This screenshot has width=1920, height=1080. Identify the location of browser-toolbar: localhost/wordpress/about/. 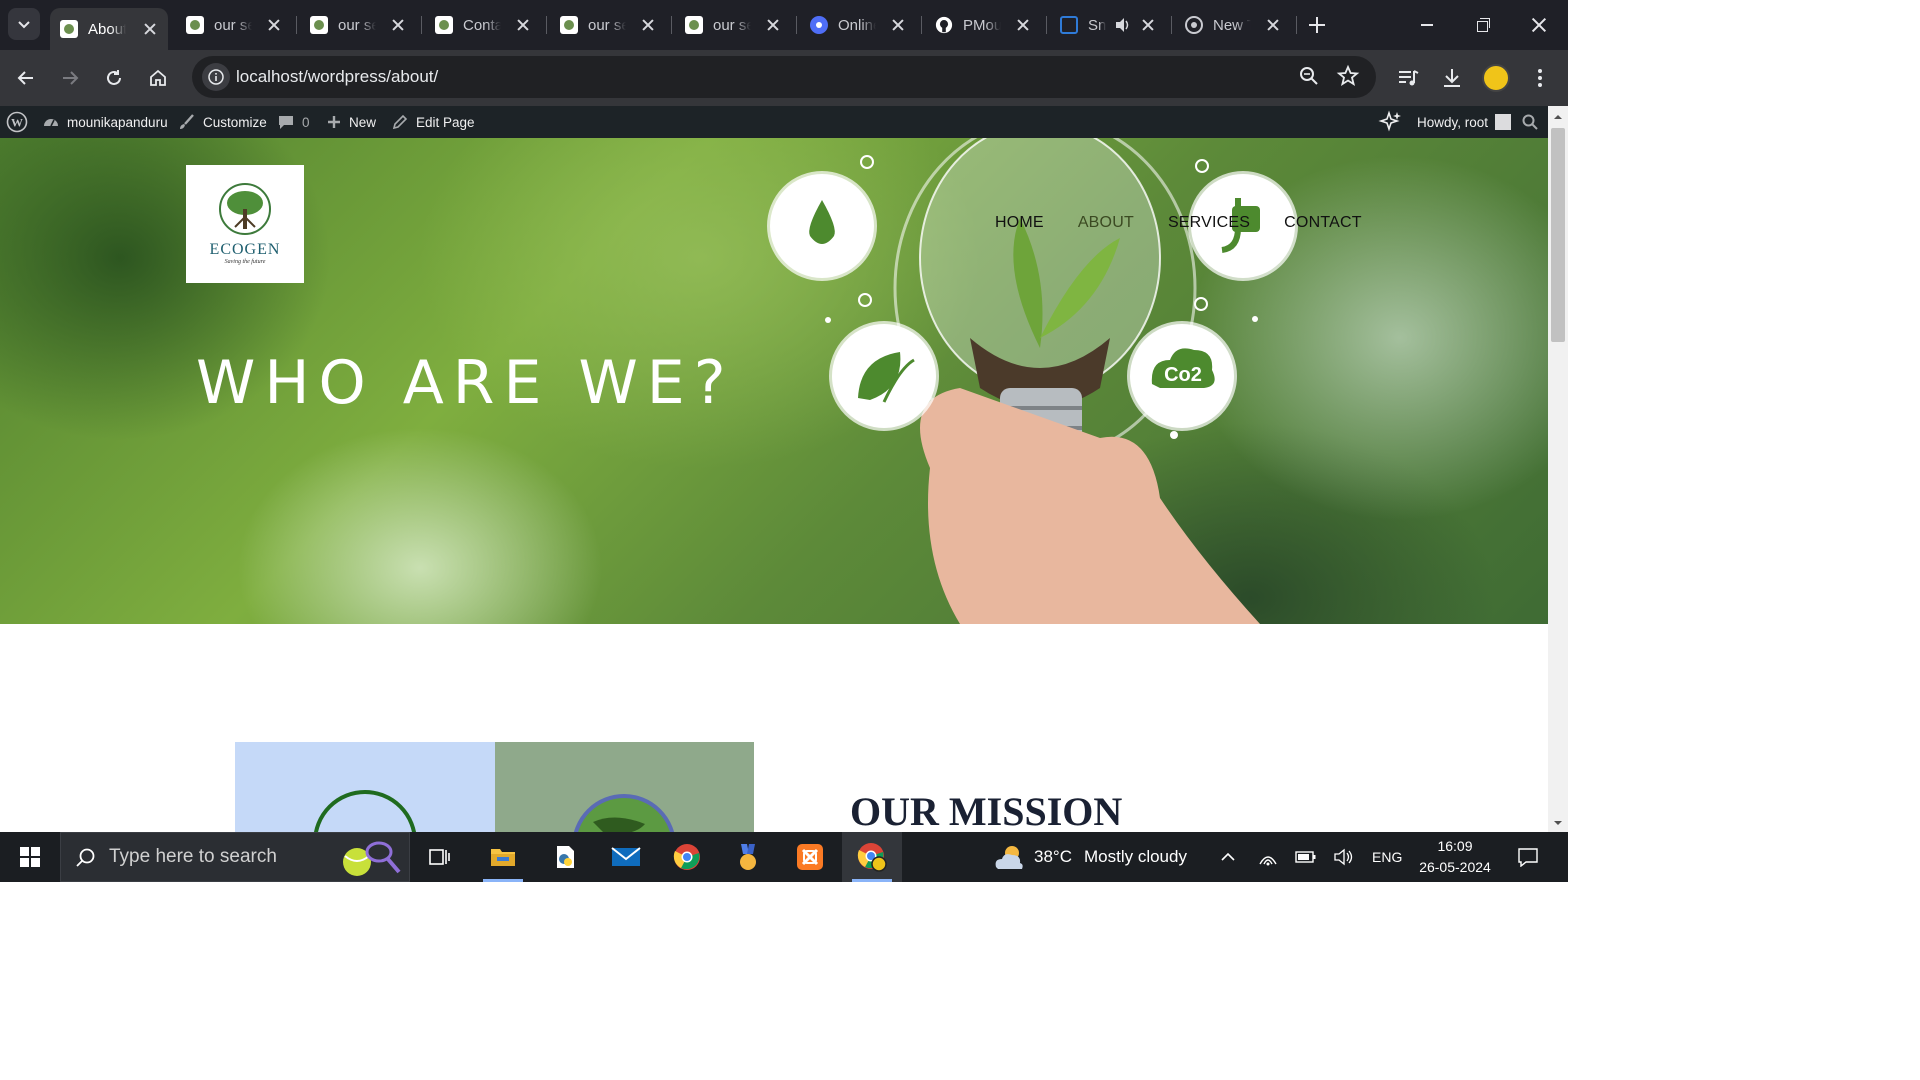
(784, 78).